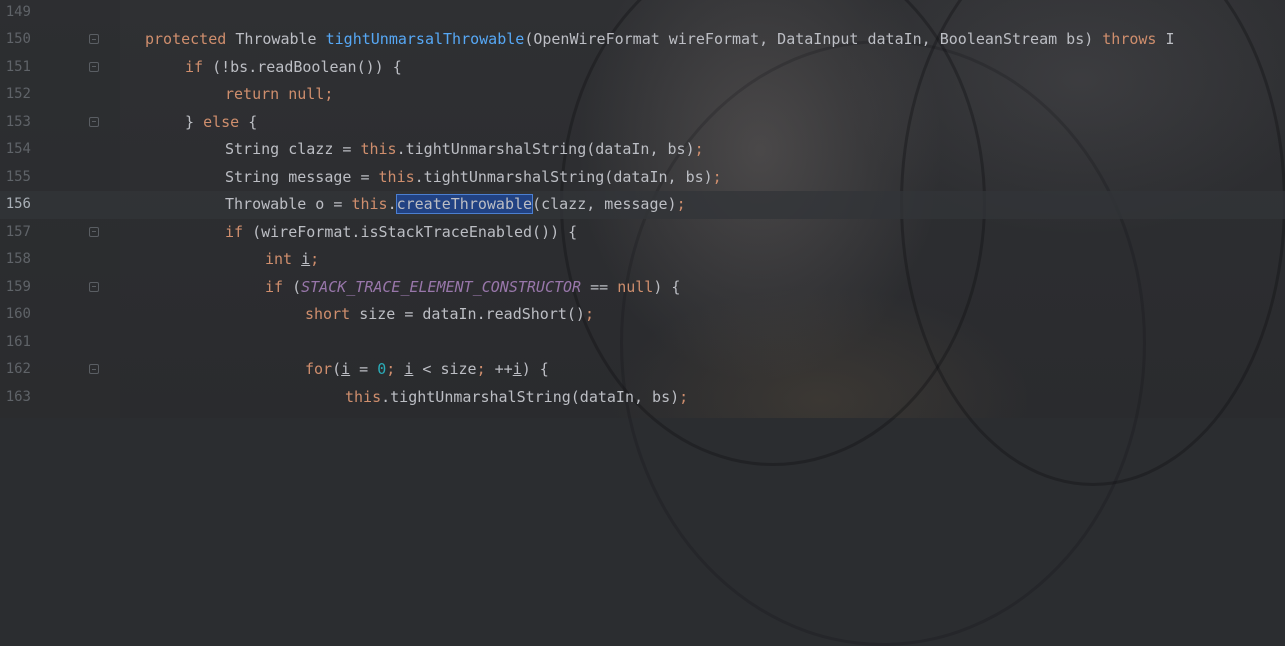 The image size is (1285, 646). I want to click on line-number: 158, so click(15, 260).